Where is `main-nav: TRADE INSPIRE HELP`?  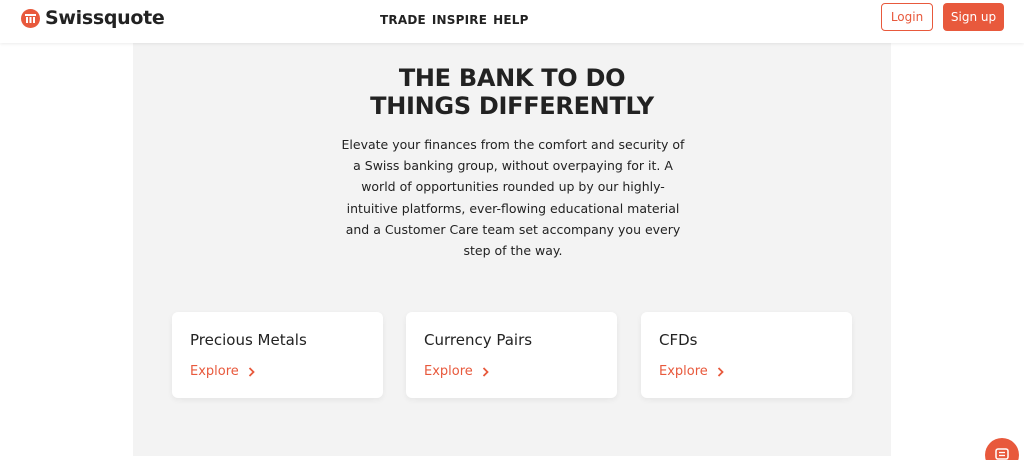 main-nav: TRADE INSPIRE HELP is located at coordinates (454, 20).